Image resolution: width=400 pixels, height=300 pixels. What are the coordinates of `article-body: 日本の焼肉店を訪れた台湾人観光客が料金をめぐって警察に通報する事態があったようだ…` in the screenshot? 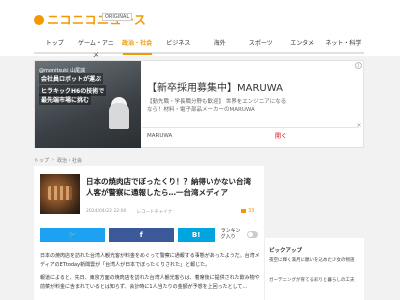 It's located at (150, 274).